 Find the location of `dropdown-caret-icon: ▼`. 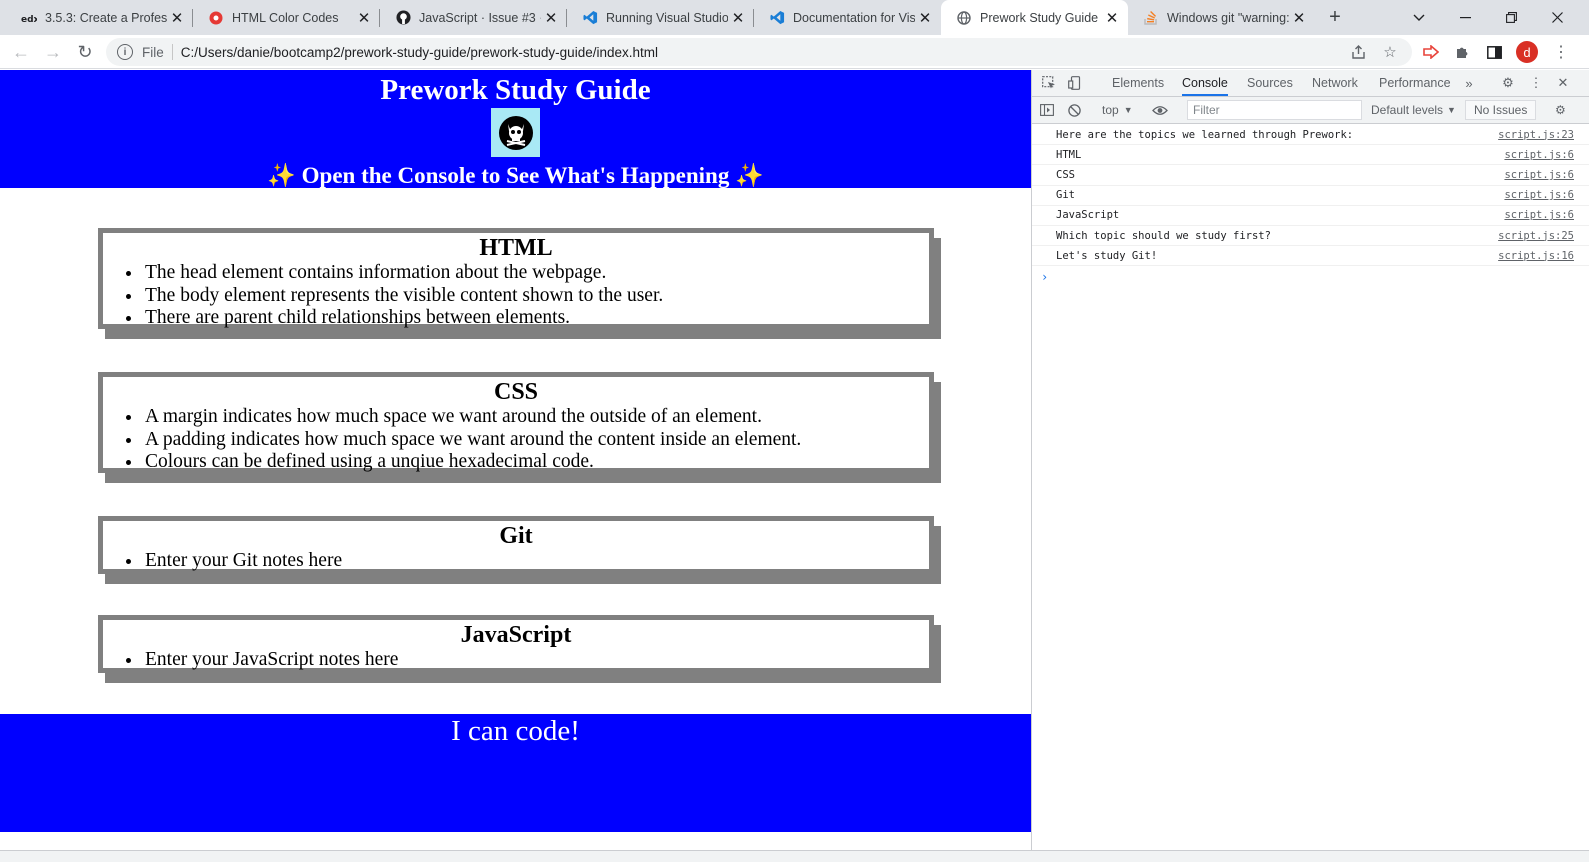

dropdown-caret-icon: ▼ is located at coordinates (1128, 110).